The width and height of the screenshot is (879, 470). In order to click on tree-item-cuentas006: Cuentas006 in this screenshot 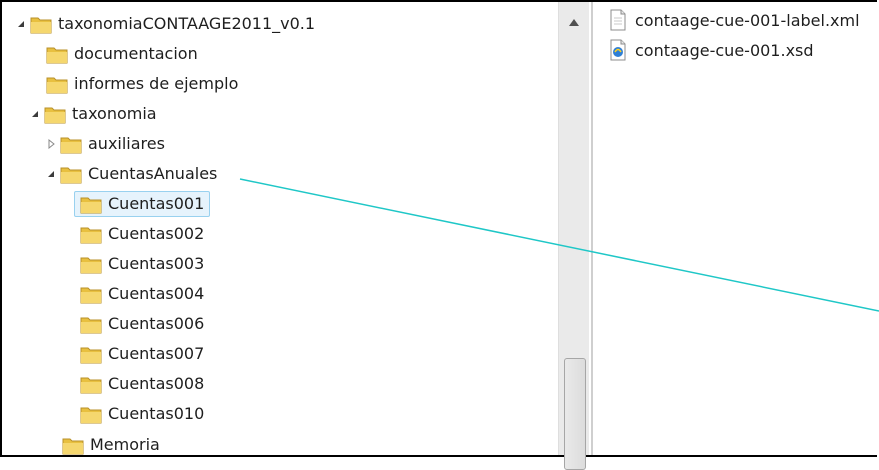, I will do `click(141, 324)`.